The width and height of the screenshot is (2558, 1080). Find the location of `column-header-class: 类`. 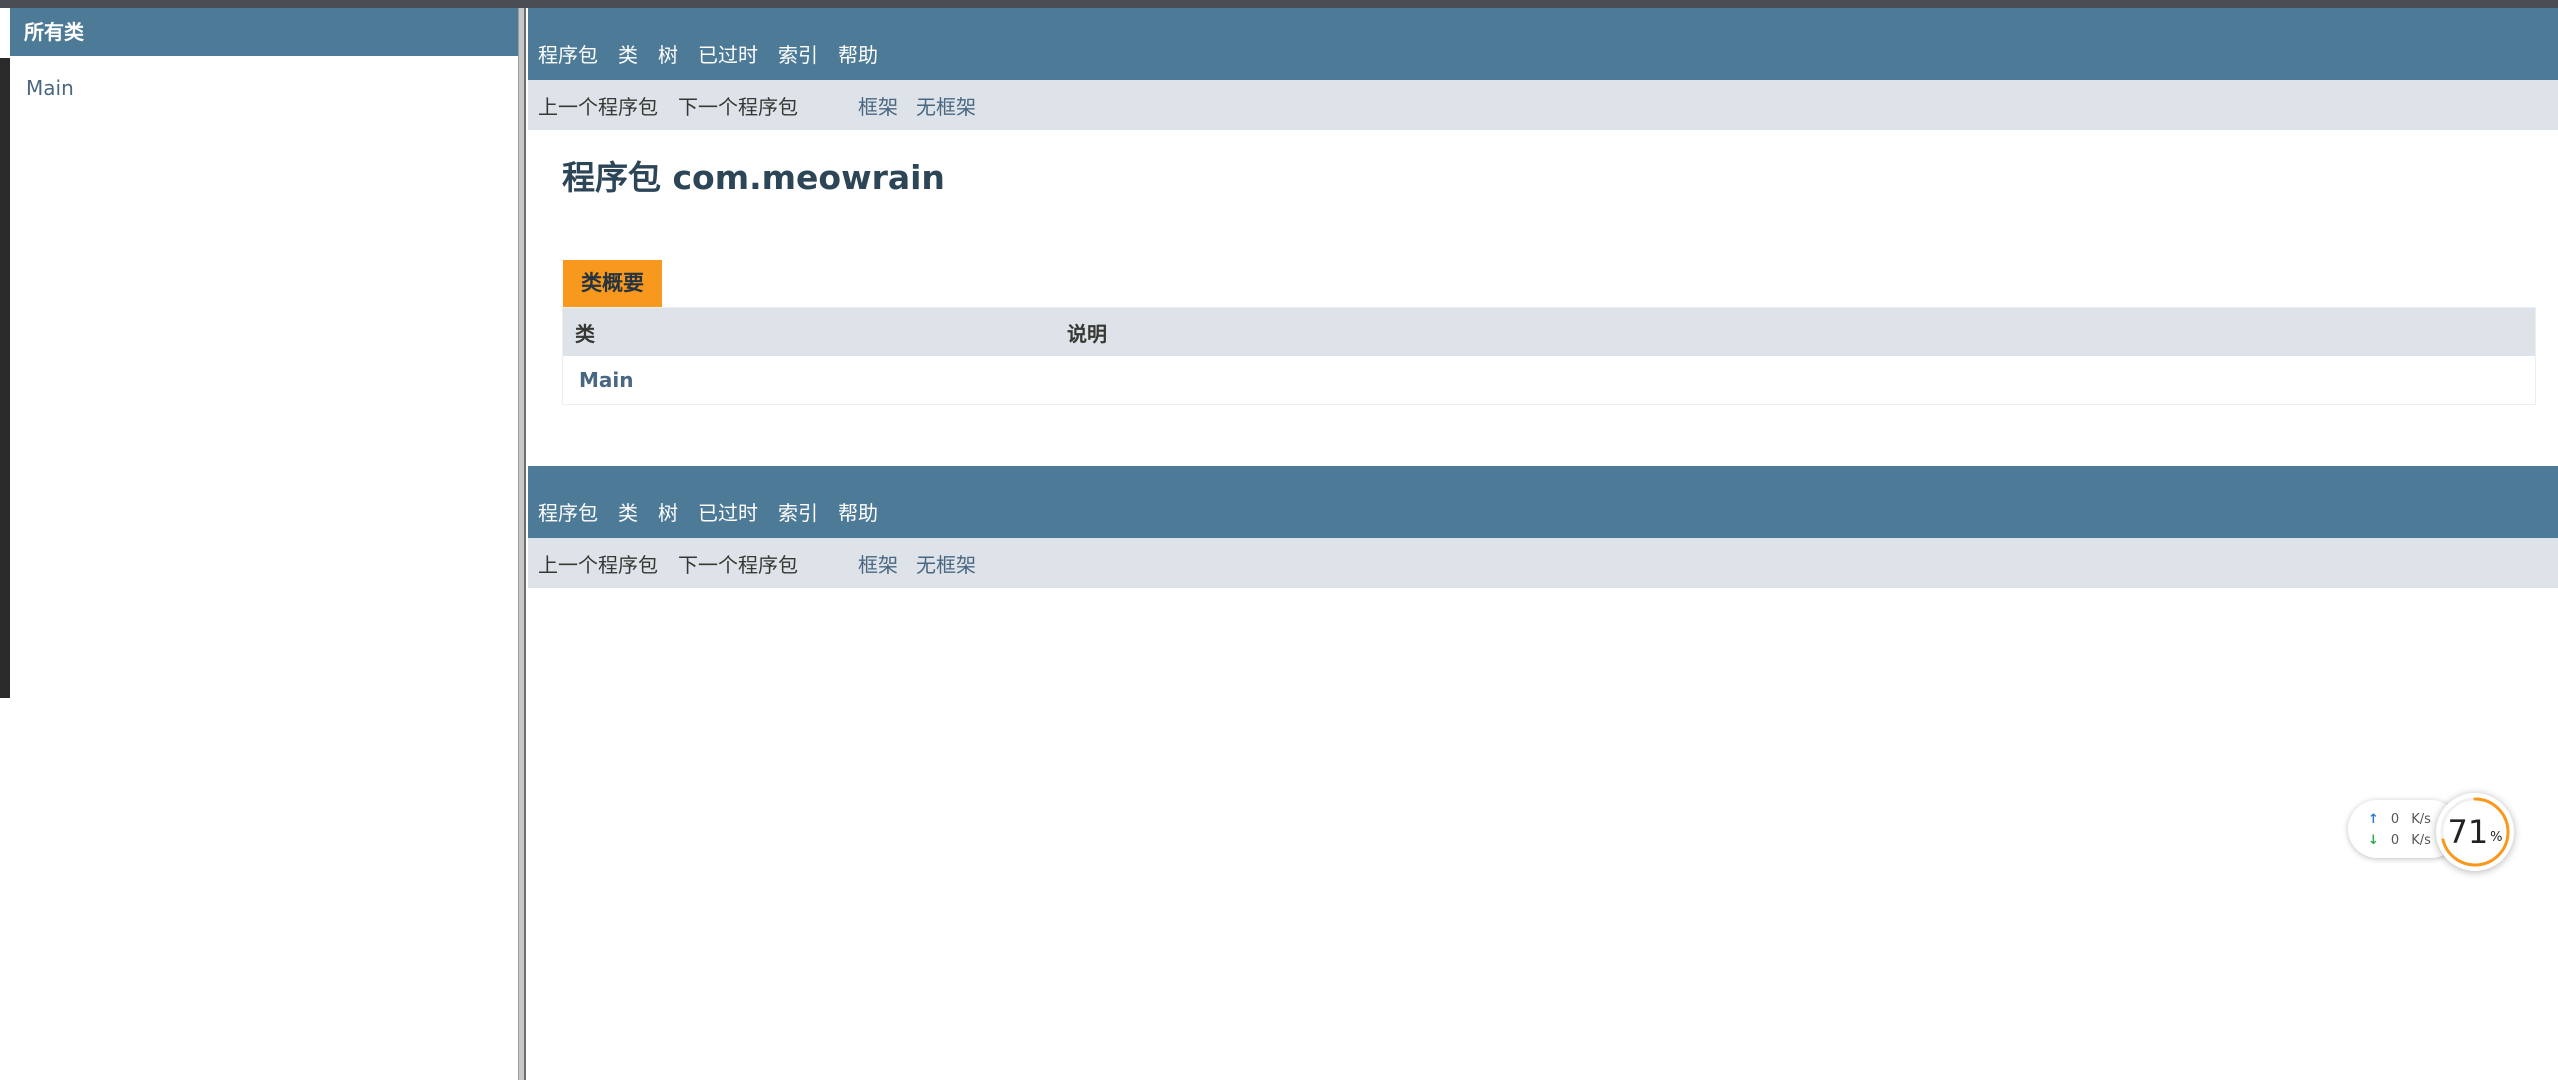

column-header-class: 类 is located at coordinates (808, 331).